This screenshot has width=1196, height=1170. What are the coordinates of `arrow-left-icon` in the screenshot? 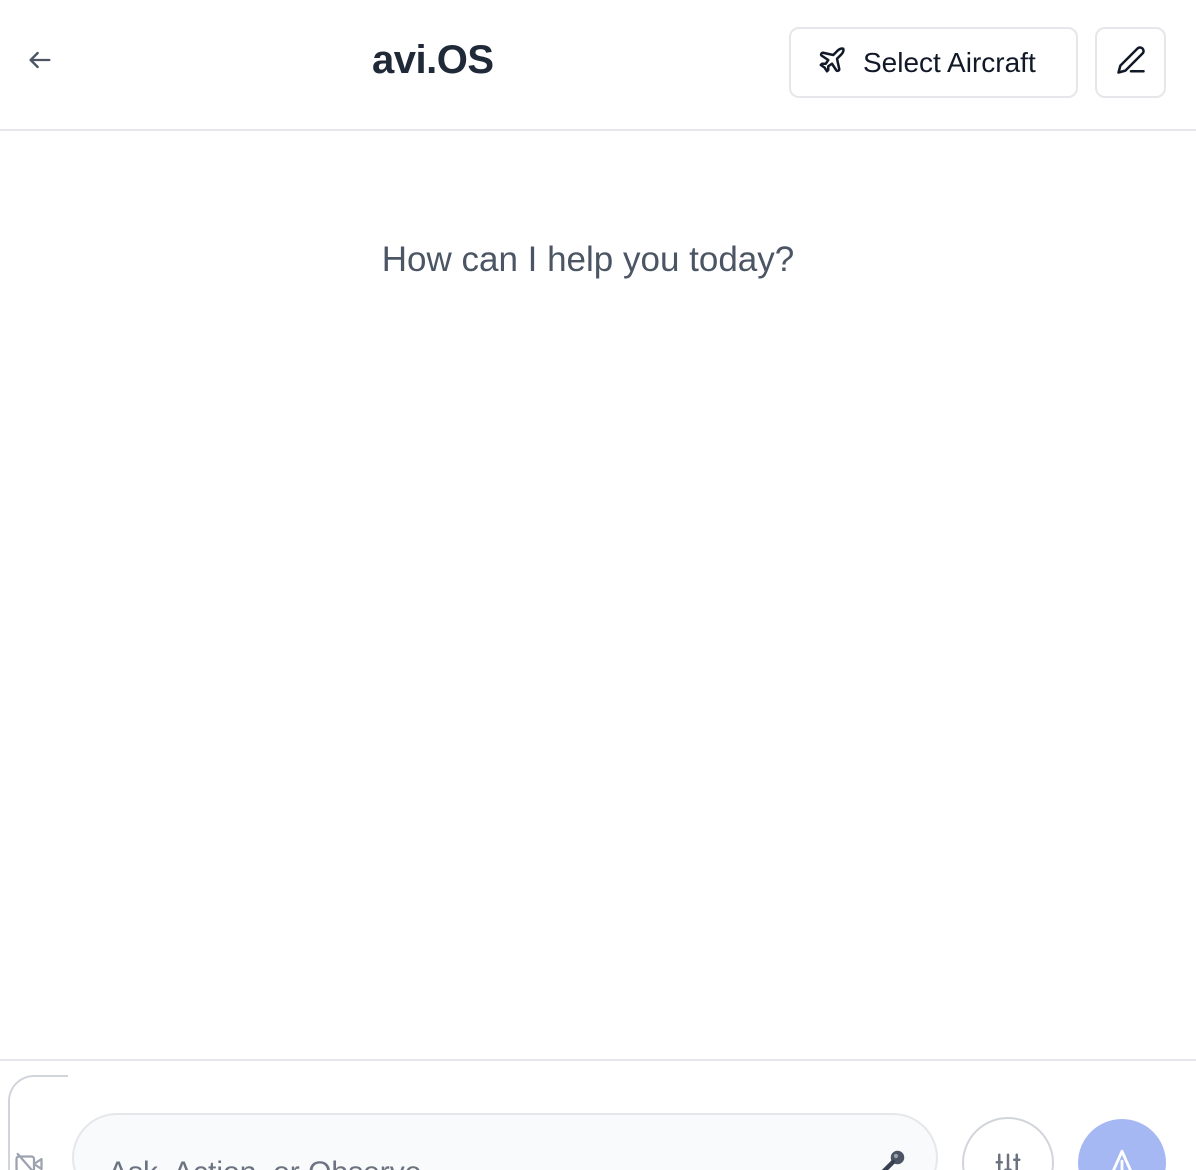 It's located at (40, 62).